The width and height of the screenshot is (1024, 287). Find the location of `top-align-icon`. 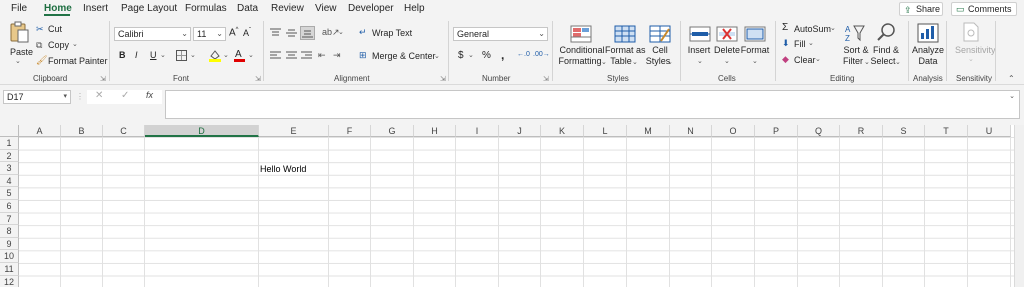

top-align-icon is located at coordinates (275, 33).